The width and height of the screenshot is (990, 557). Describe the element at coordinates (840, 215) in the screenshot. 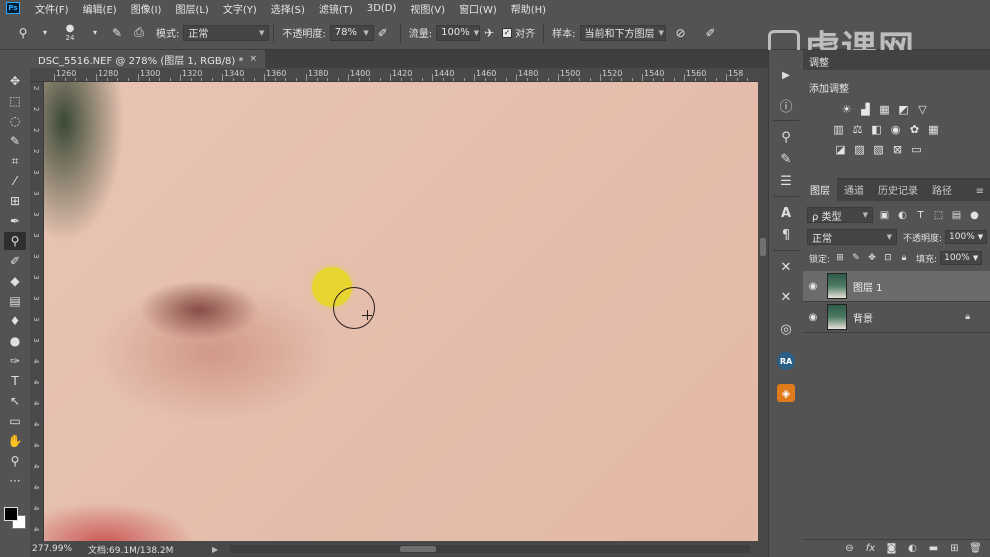

I see `layer-filter-select: ρ 类型 ▼` at that location.